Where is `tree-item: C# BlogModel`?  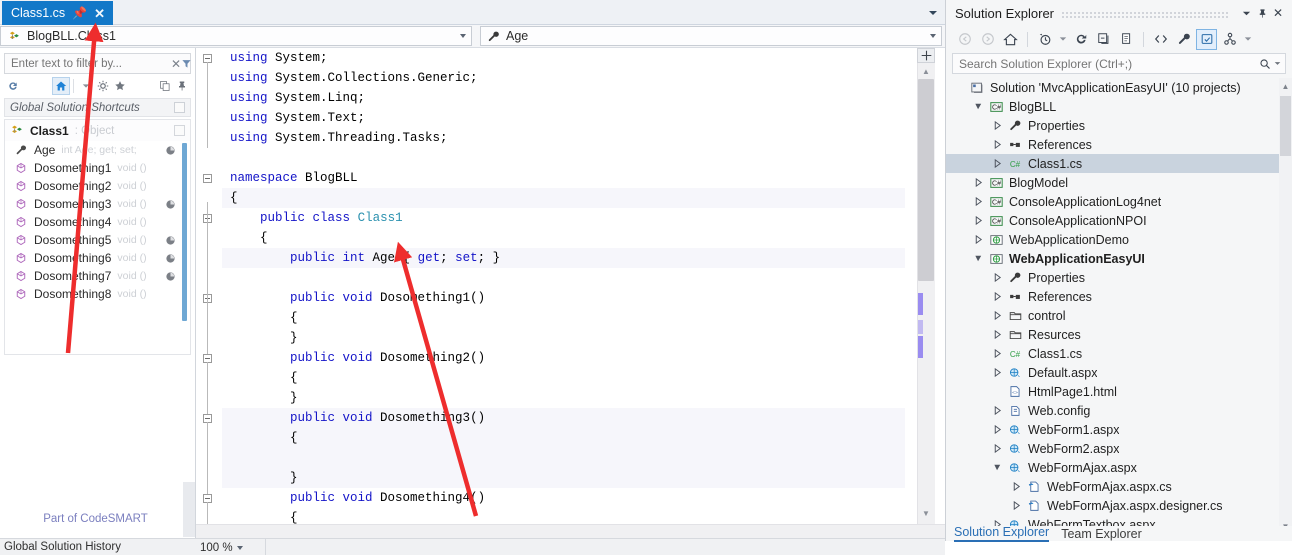 tree-item: C# BlogModel is located at coordinates (1119, 182).